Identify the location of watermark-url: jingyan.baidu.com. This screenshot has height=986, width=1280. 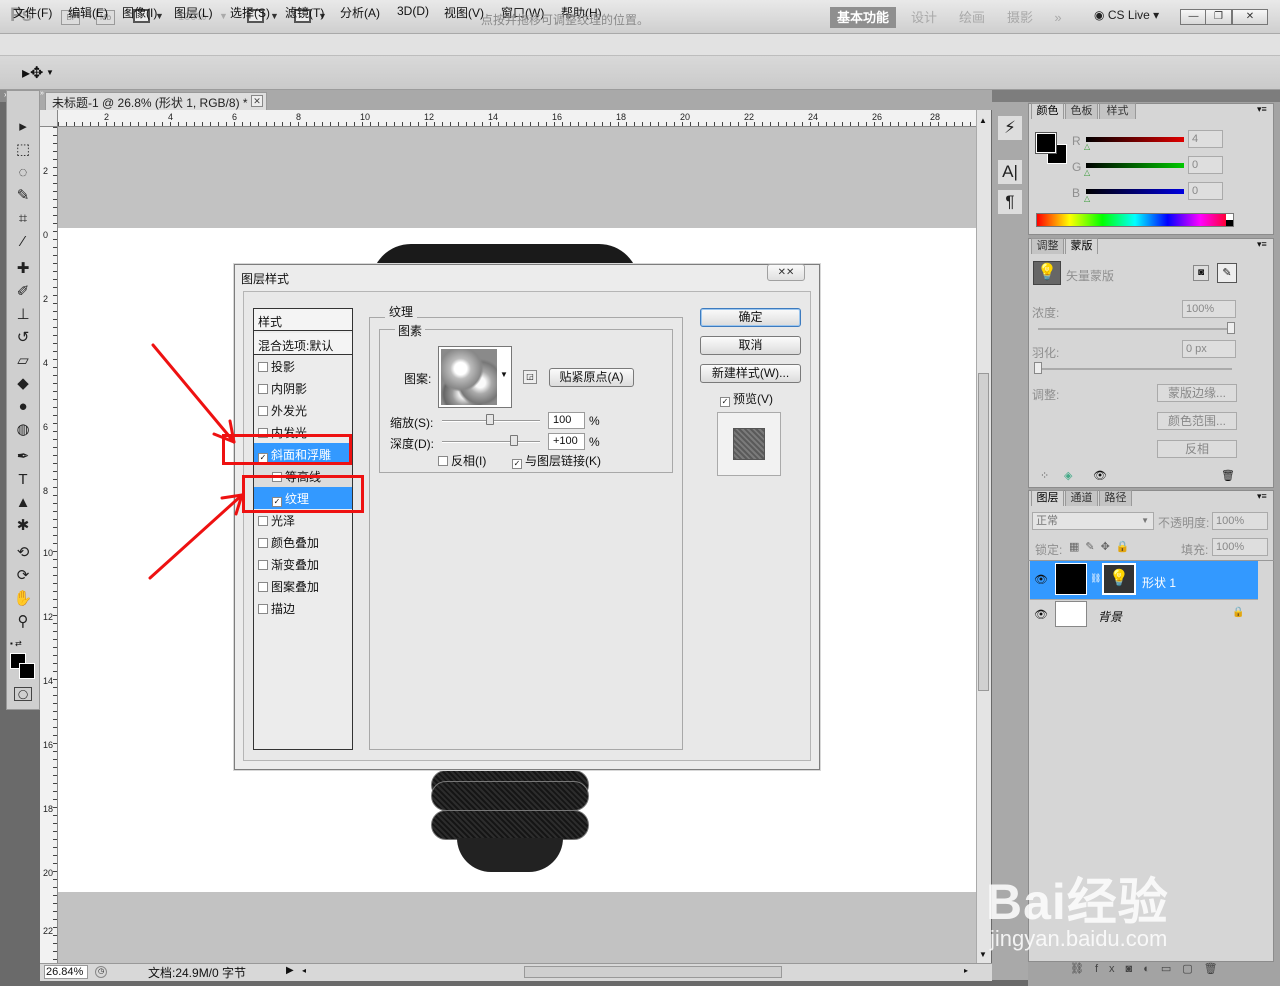
(1079, 938).